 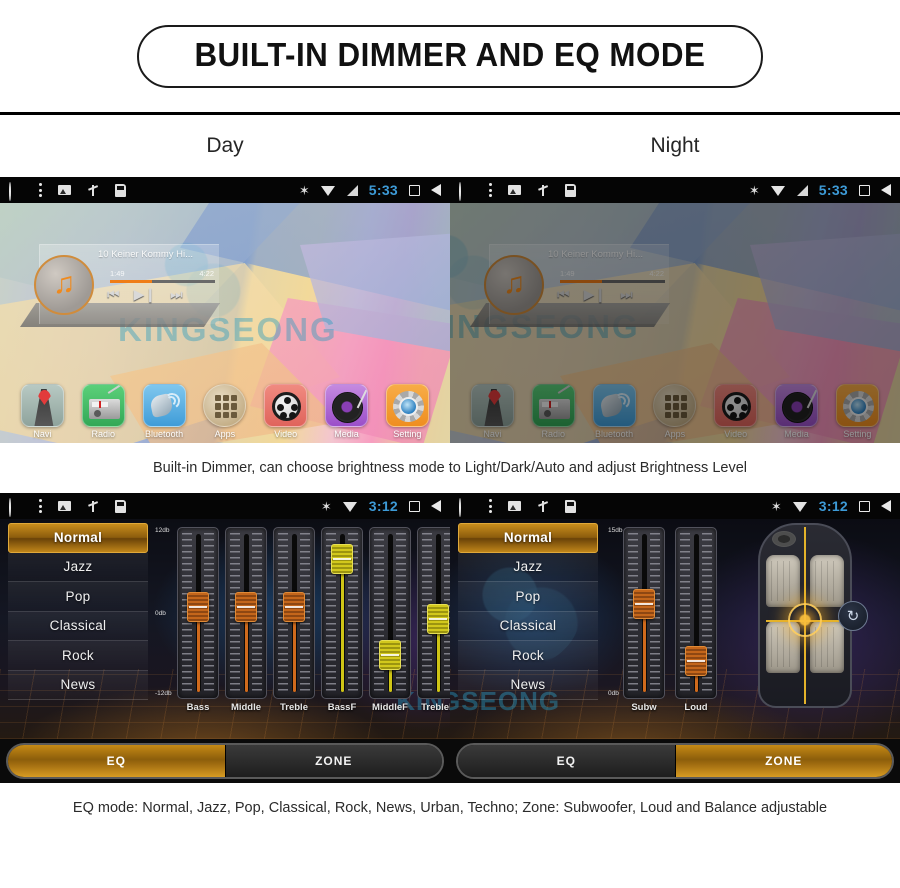 I want to click on fader-track-loud, so click(x=696, y=613).